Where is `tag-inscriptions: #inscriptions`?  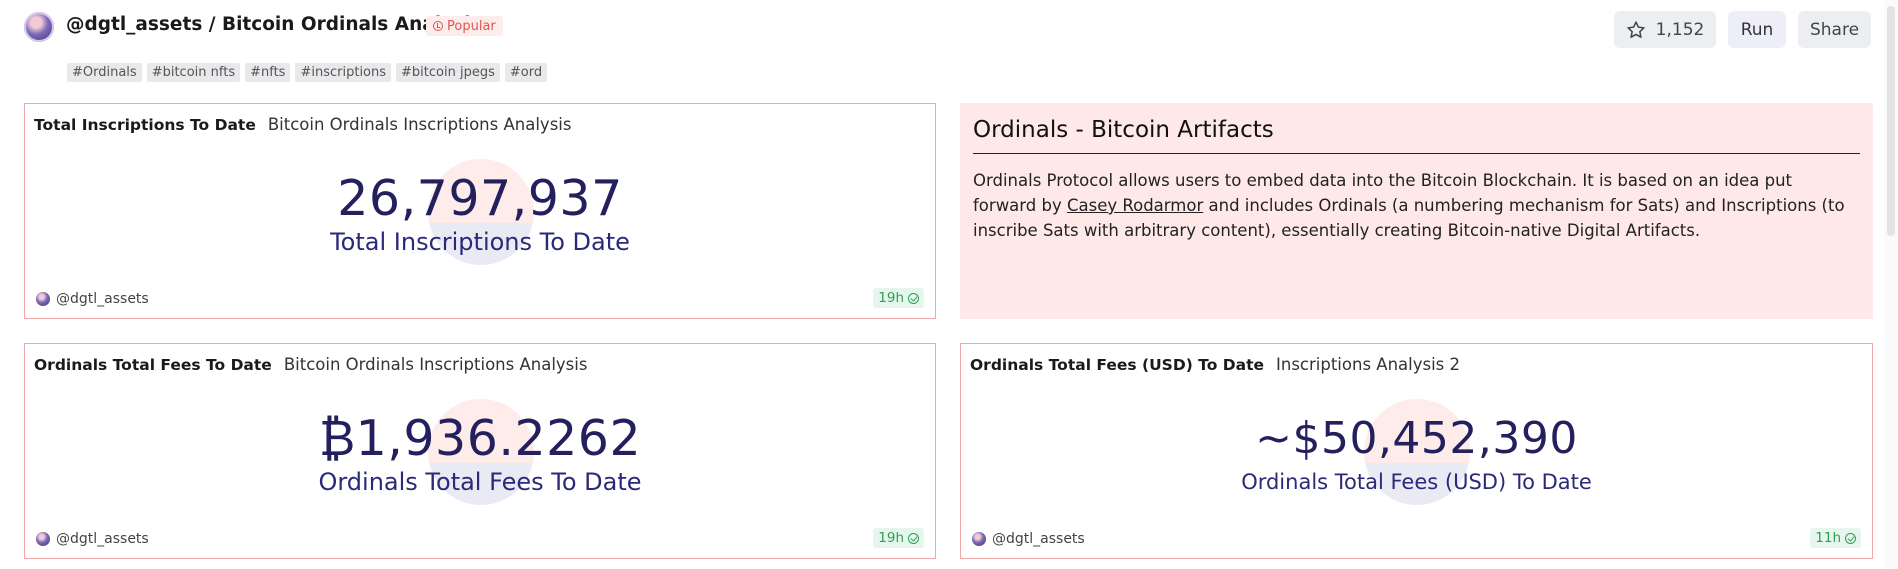
tag-inscriptions: #inscriptions is located at coordinates (343, 72).